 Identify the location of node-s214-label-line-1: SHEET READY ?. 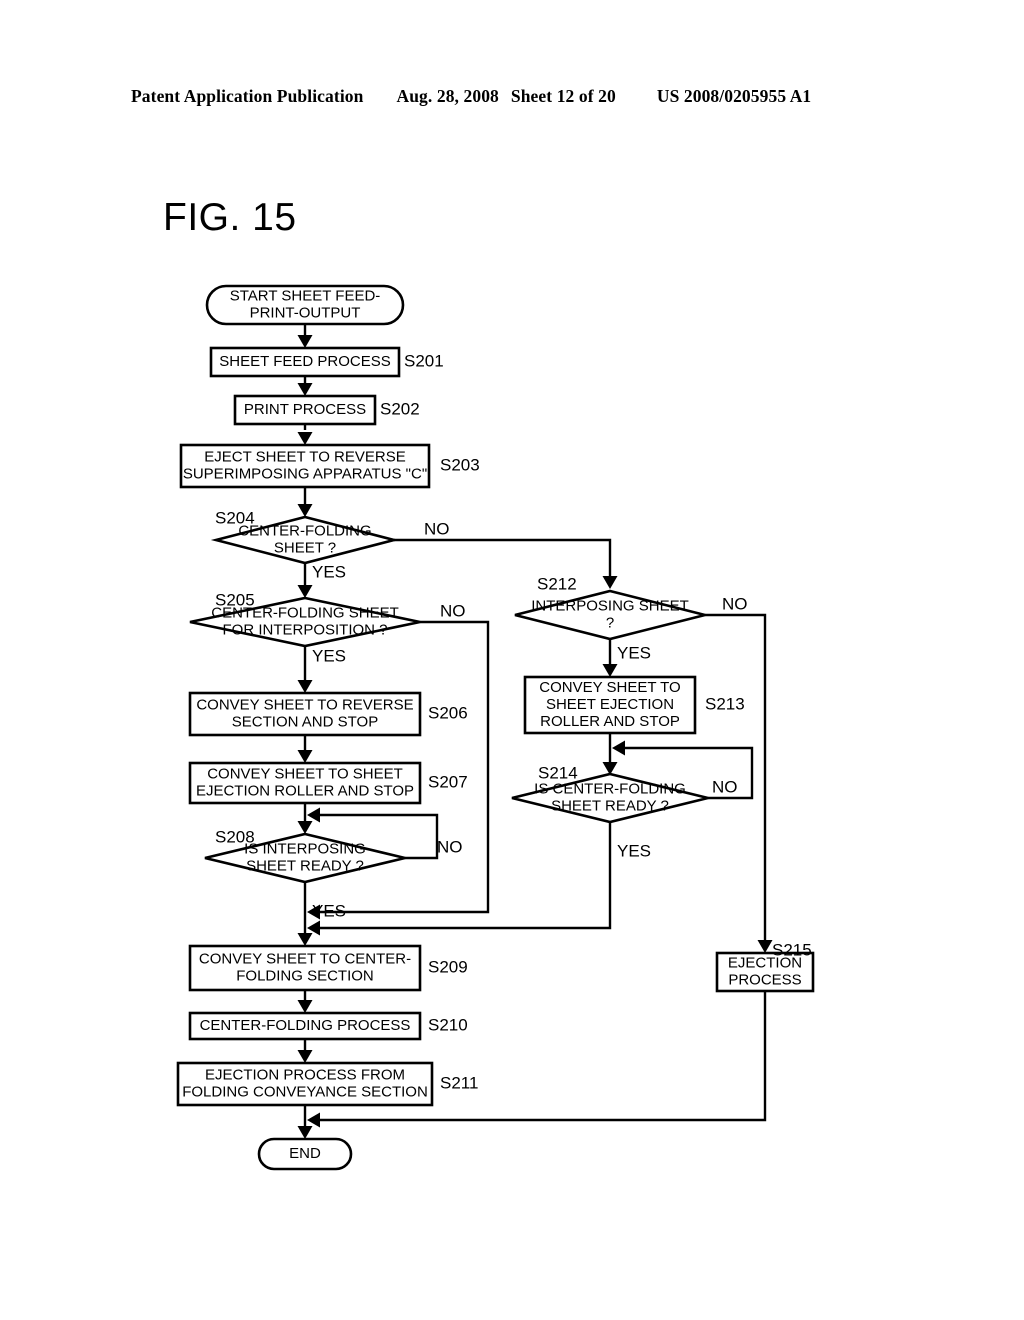
(610, 805).